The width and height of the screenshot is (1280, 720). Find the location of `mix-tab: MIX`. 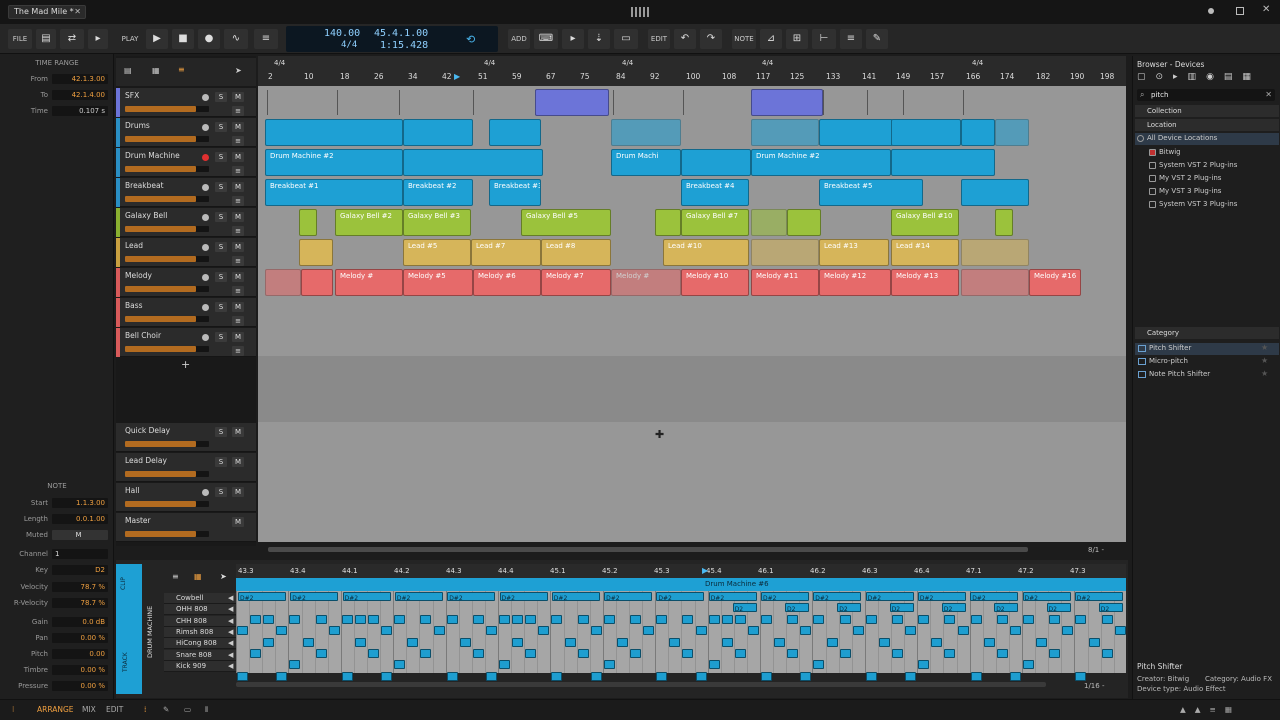

mix-tab: MIX is located at coordinates (89, 709).